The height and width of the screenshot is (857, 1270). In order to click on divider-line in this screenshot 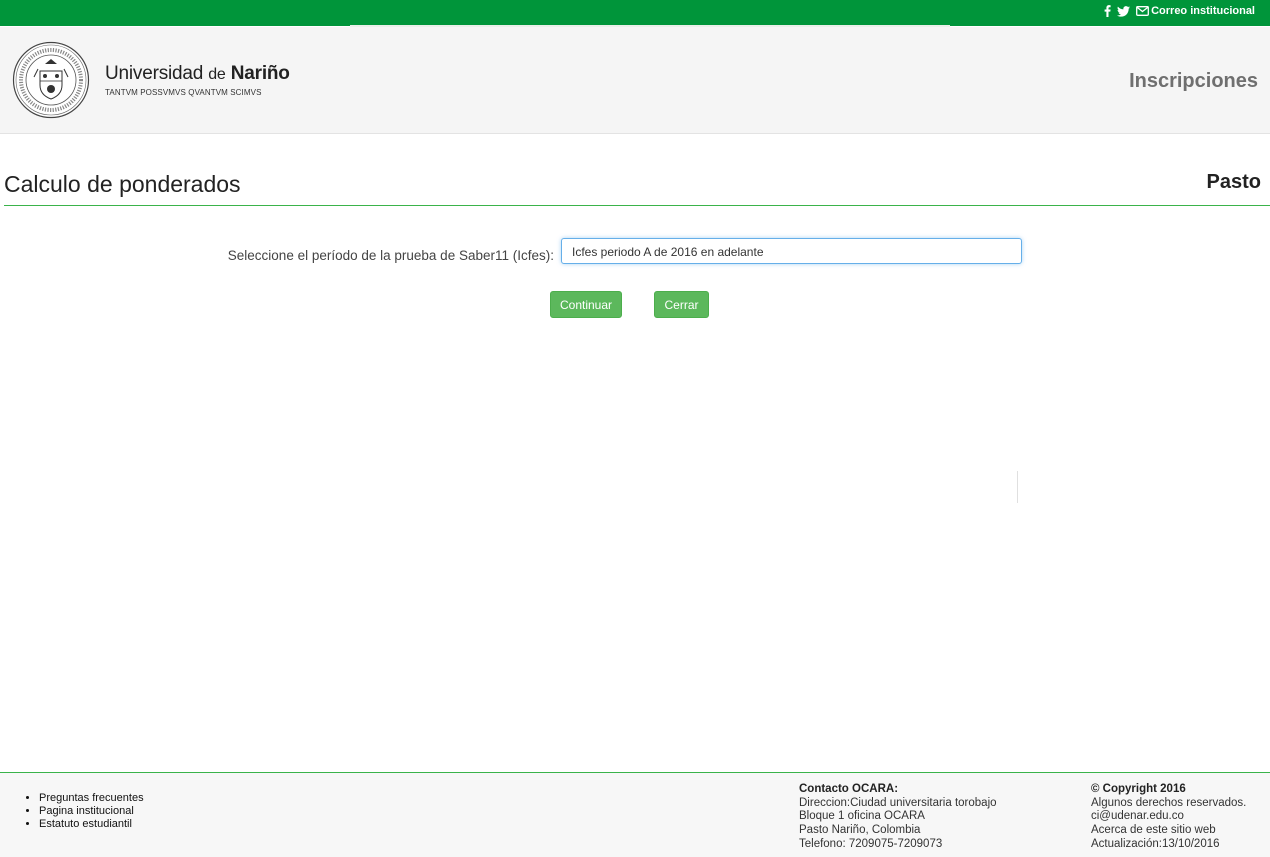, I will do `click(1017, 487)`.